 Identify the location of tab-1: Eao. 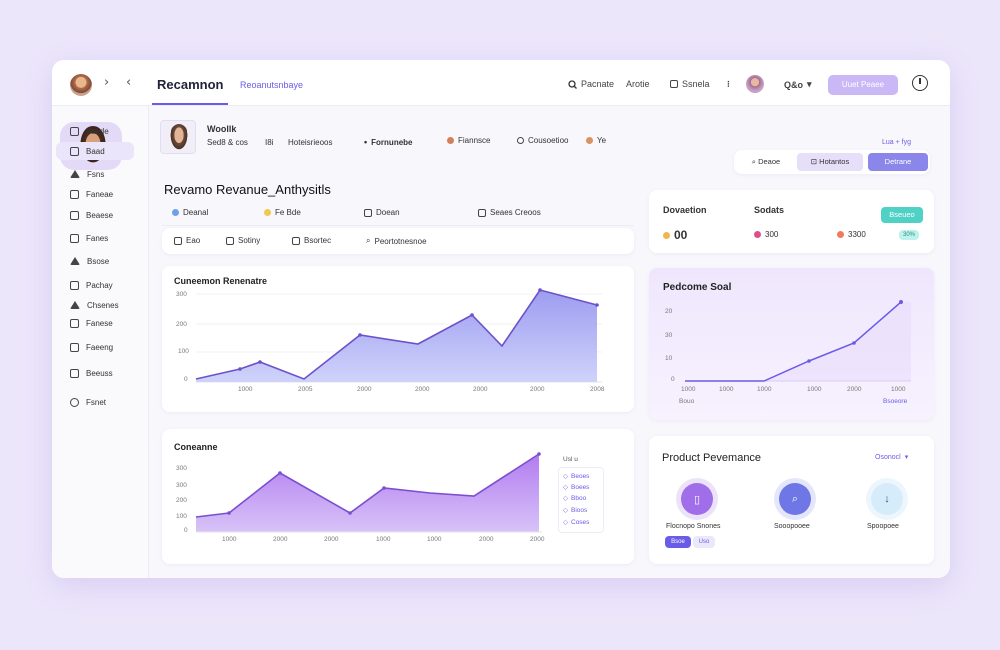
(187, 240).